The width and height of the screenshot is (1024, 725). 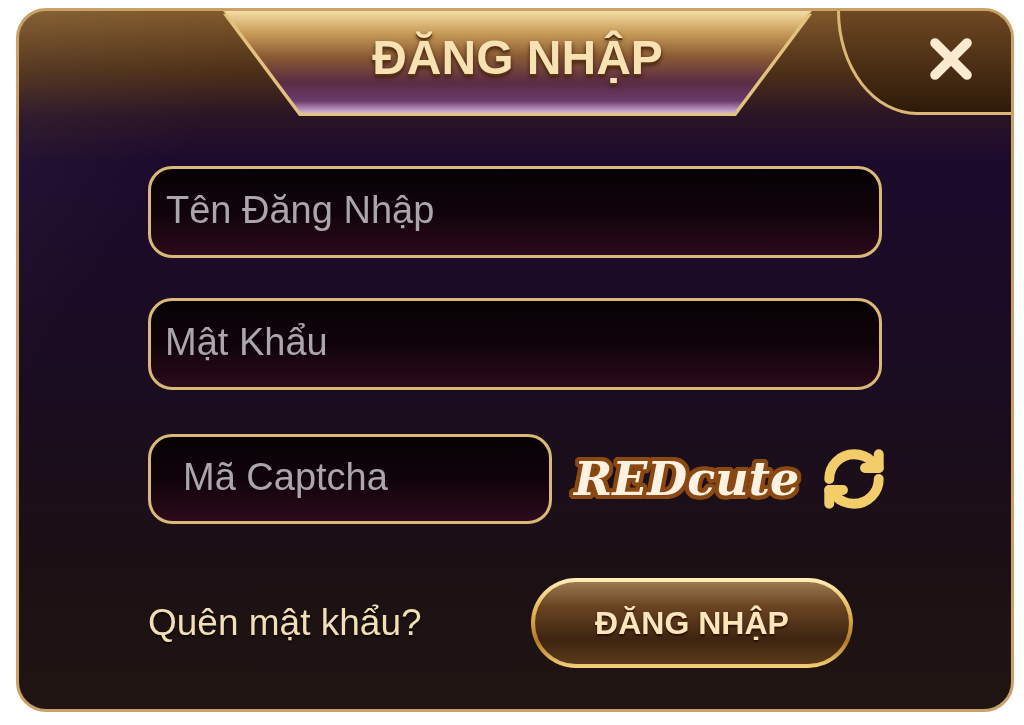 I want to click on forgot-password-link: Quên mật khẩu?, so click(x=285, y=623).